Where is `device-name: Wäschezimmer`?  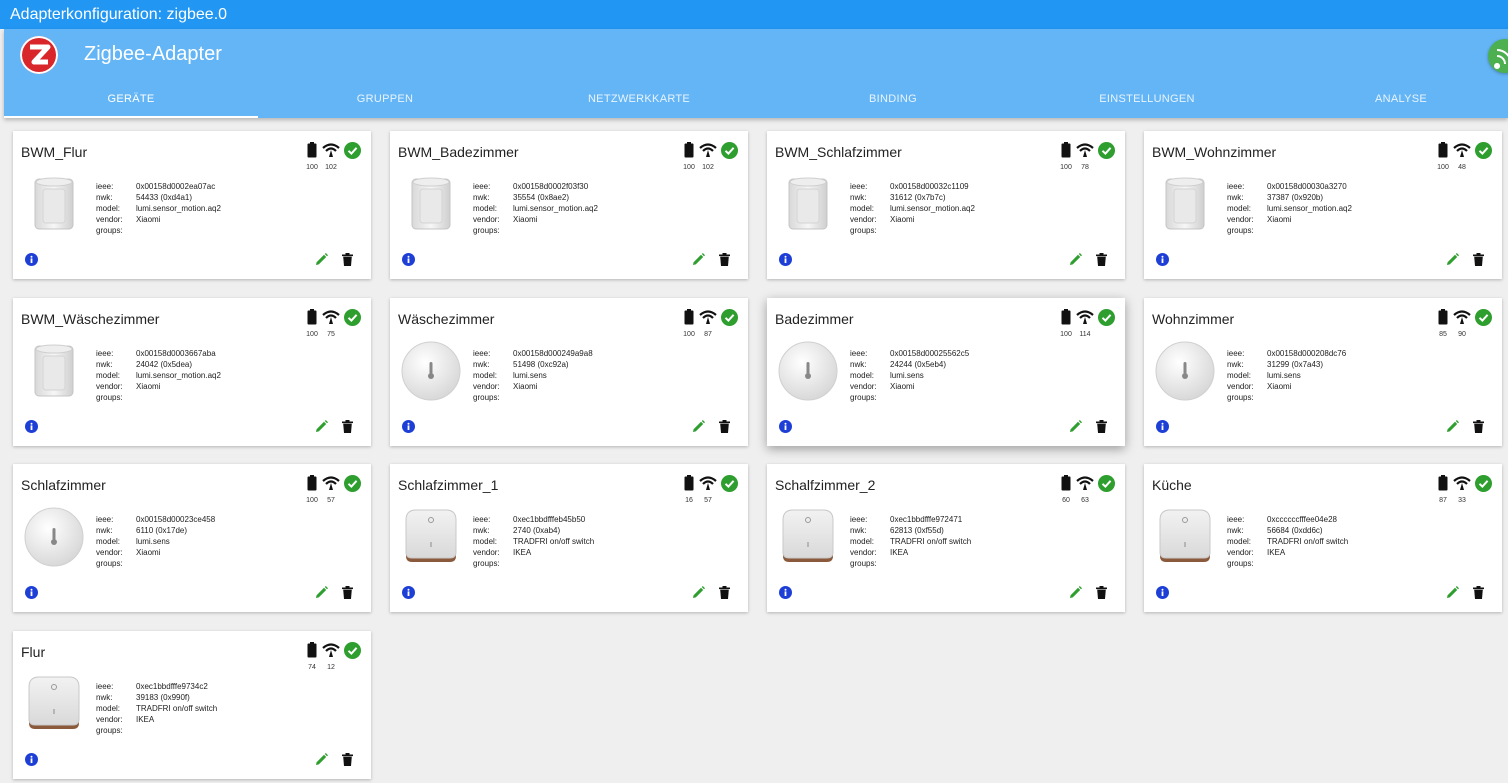 device-name: Wäschezimmer is located at coordinates (446, 318).